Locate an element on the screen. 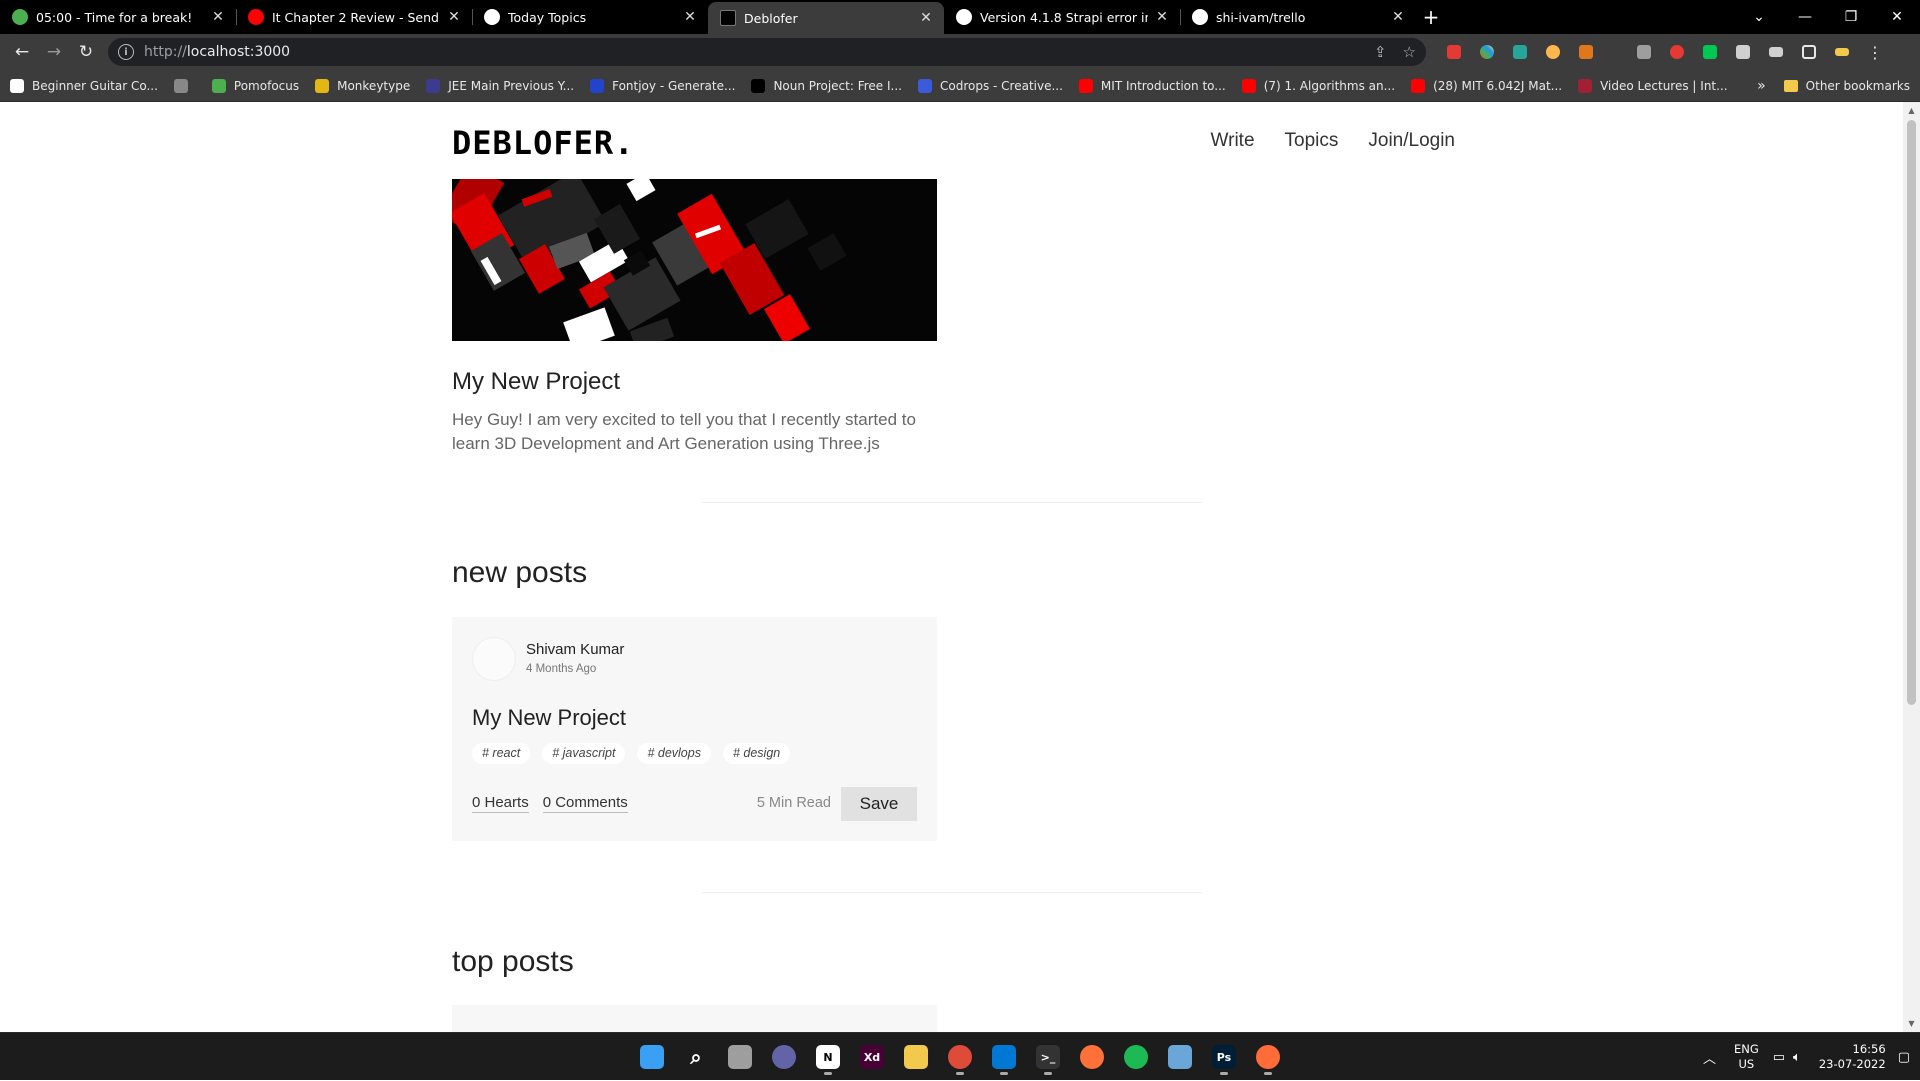 This screenshot has width=1920, height=1081. extension-mail-icon is located at coordinates (1520, 52).